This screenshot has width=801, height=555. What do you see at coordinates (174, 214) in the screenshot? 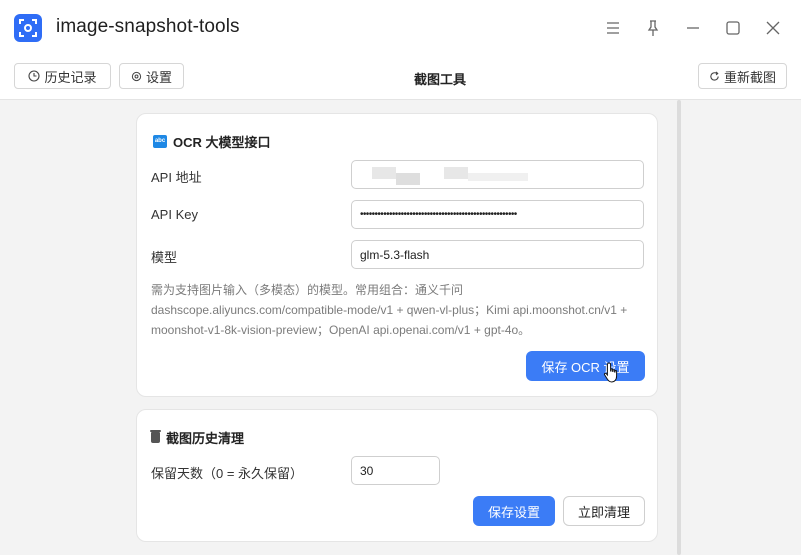
I see `api-key-label: API Key` at bounding box center [174, 214].